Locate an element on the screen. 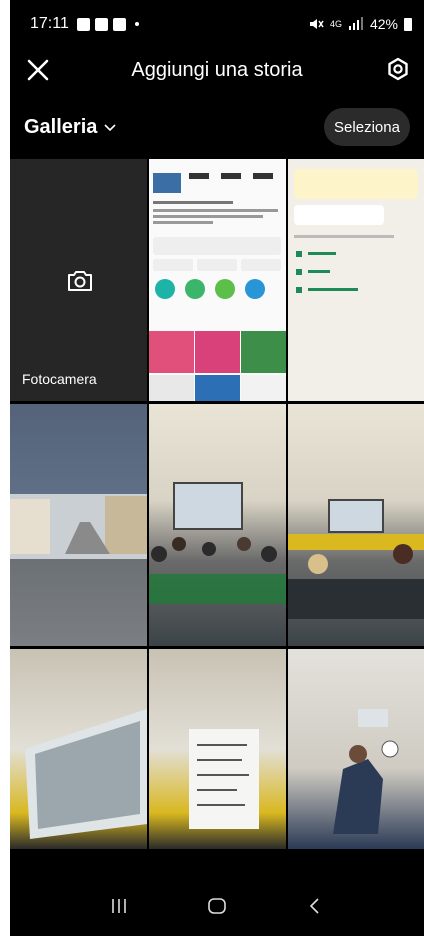 The height and width of the screenshot is (936, 424). gallery-row: Galleria Seleziona is located at coordinates (217, 127).